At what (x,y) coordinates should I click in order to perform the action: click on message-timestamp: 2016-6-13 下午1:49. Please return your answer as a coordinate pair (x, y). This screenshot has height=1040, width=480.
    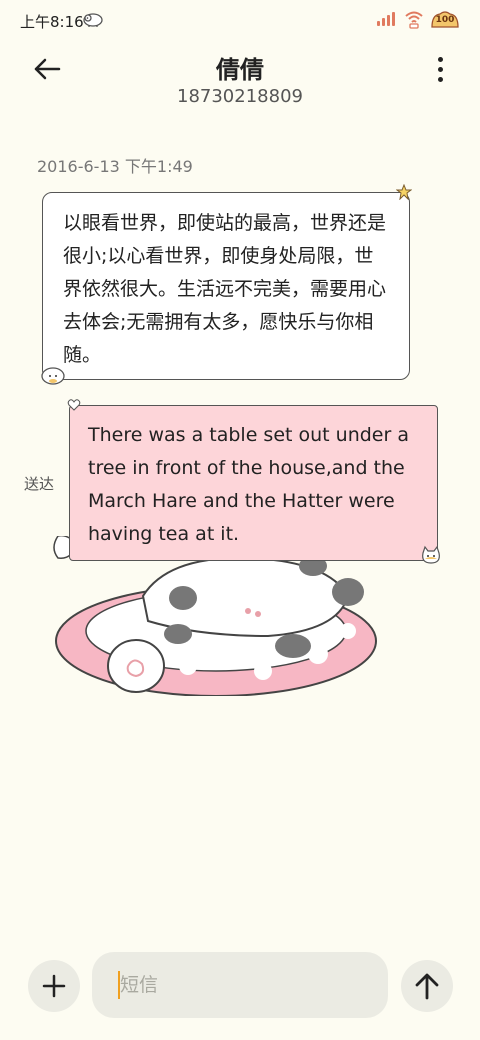
    Looking at the image, I should click on (115, 166).